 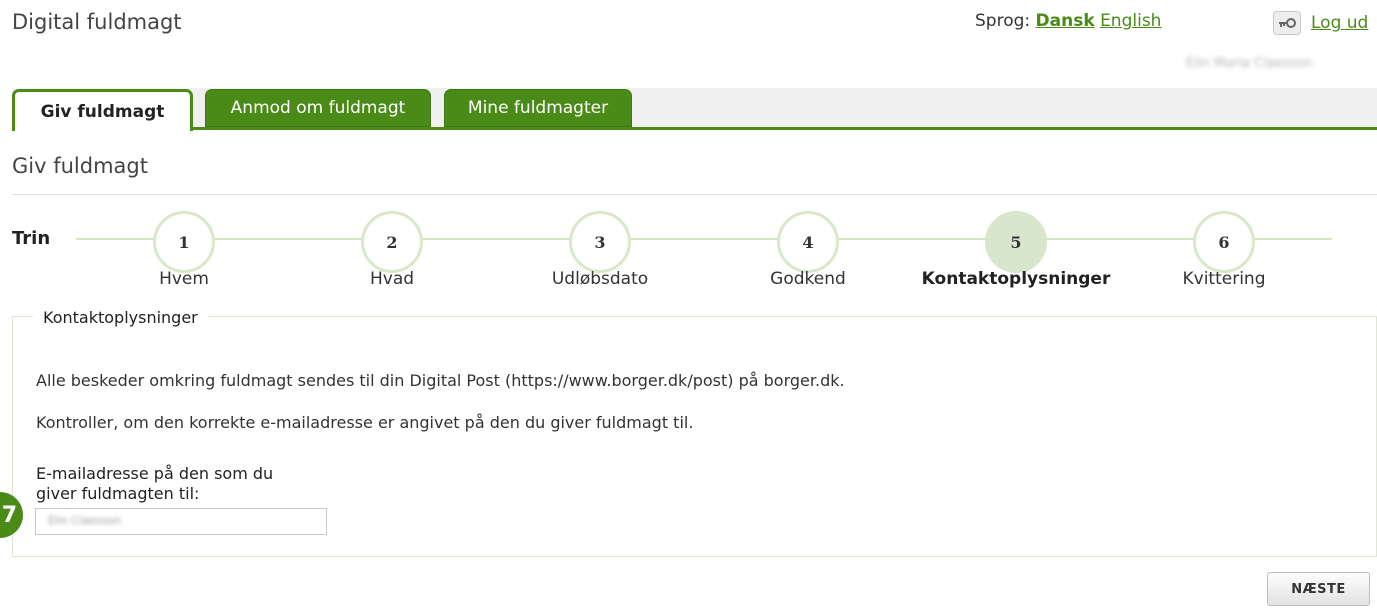 I want to click on step-1-circle: 1, so click(x=184, y=242).